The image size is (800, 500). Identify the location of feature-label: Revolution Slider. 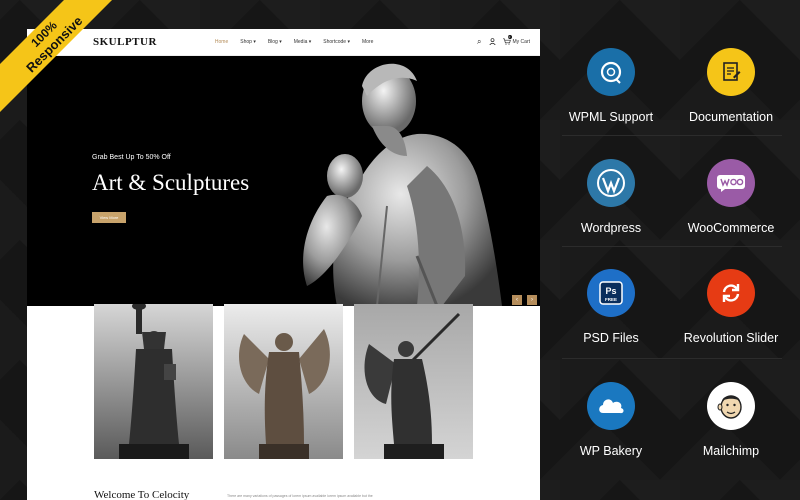
(731, 338).